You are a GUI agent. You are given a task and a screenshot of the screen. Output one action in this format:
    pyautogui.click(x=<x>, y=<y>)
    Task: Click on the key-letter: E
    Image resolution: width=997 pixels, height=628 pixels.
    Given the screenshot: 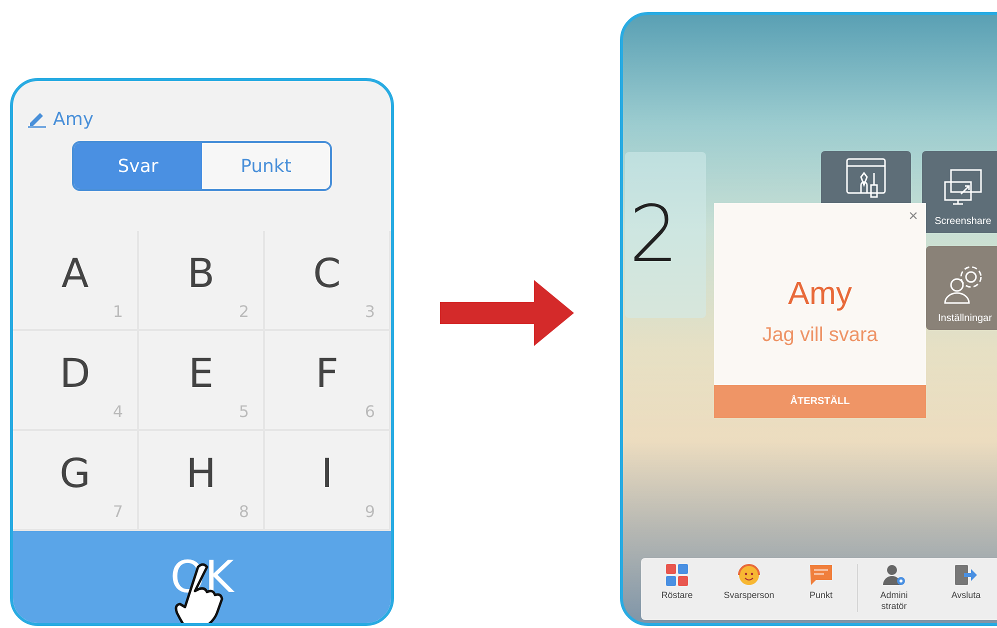 What is the action you would take?
    pyautogui.click(x=201, y=374)
    